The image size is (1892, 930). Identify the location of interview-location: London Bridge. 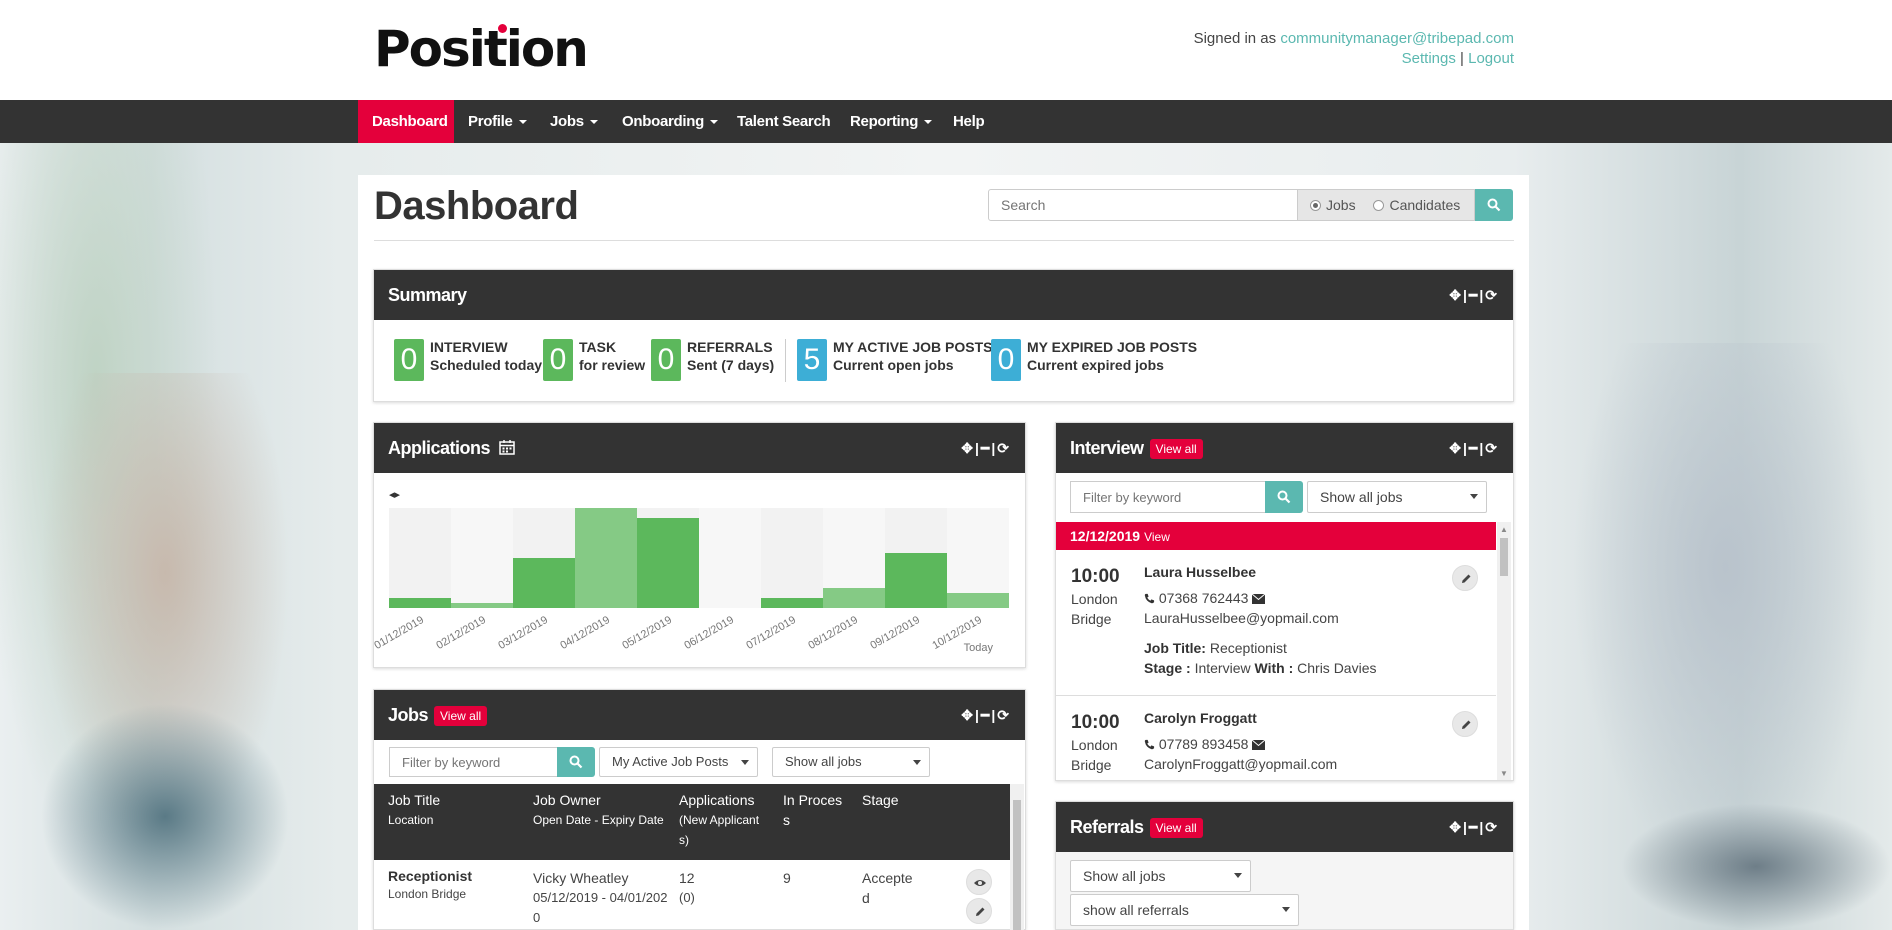
(1101, 755).